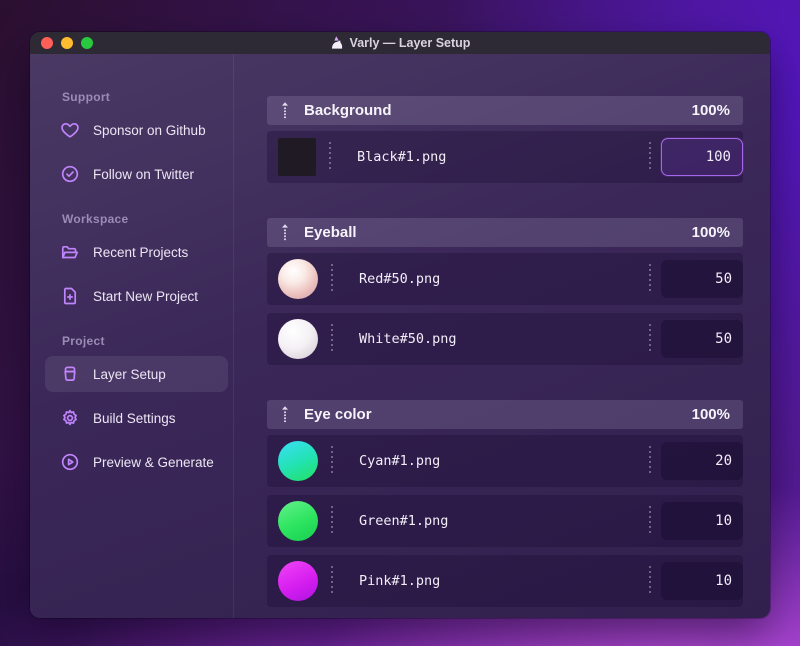 Image resolution: width=800 pixels, height=646 pixels. I want to click on group-title: Eyeball, so click(330, 232).